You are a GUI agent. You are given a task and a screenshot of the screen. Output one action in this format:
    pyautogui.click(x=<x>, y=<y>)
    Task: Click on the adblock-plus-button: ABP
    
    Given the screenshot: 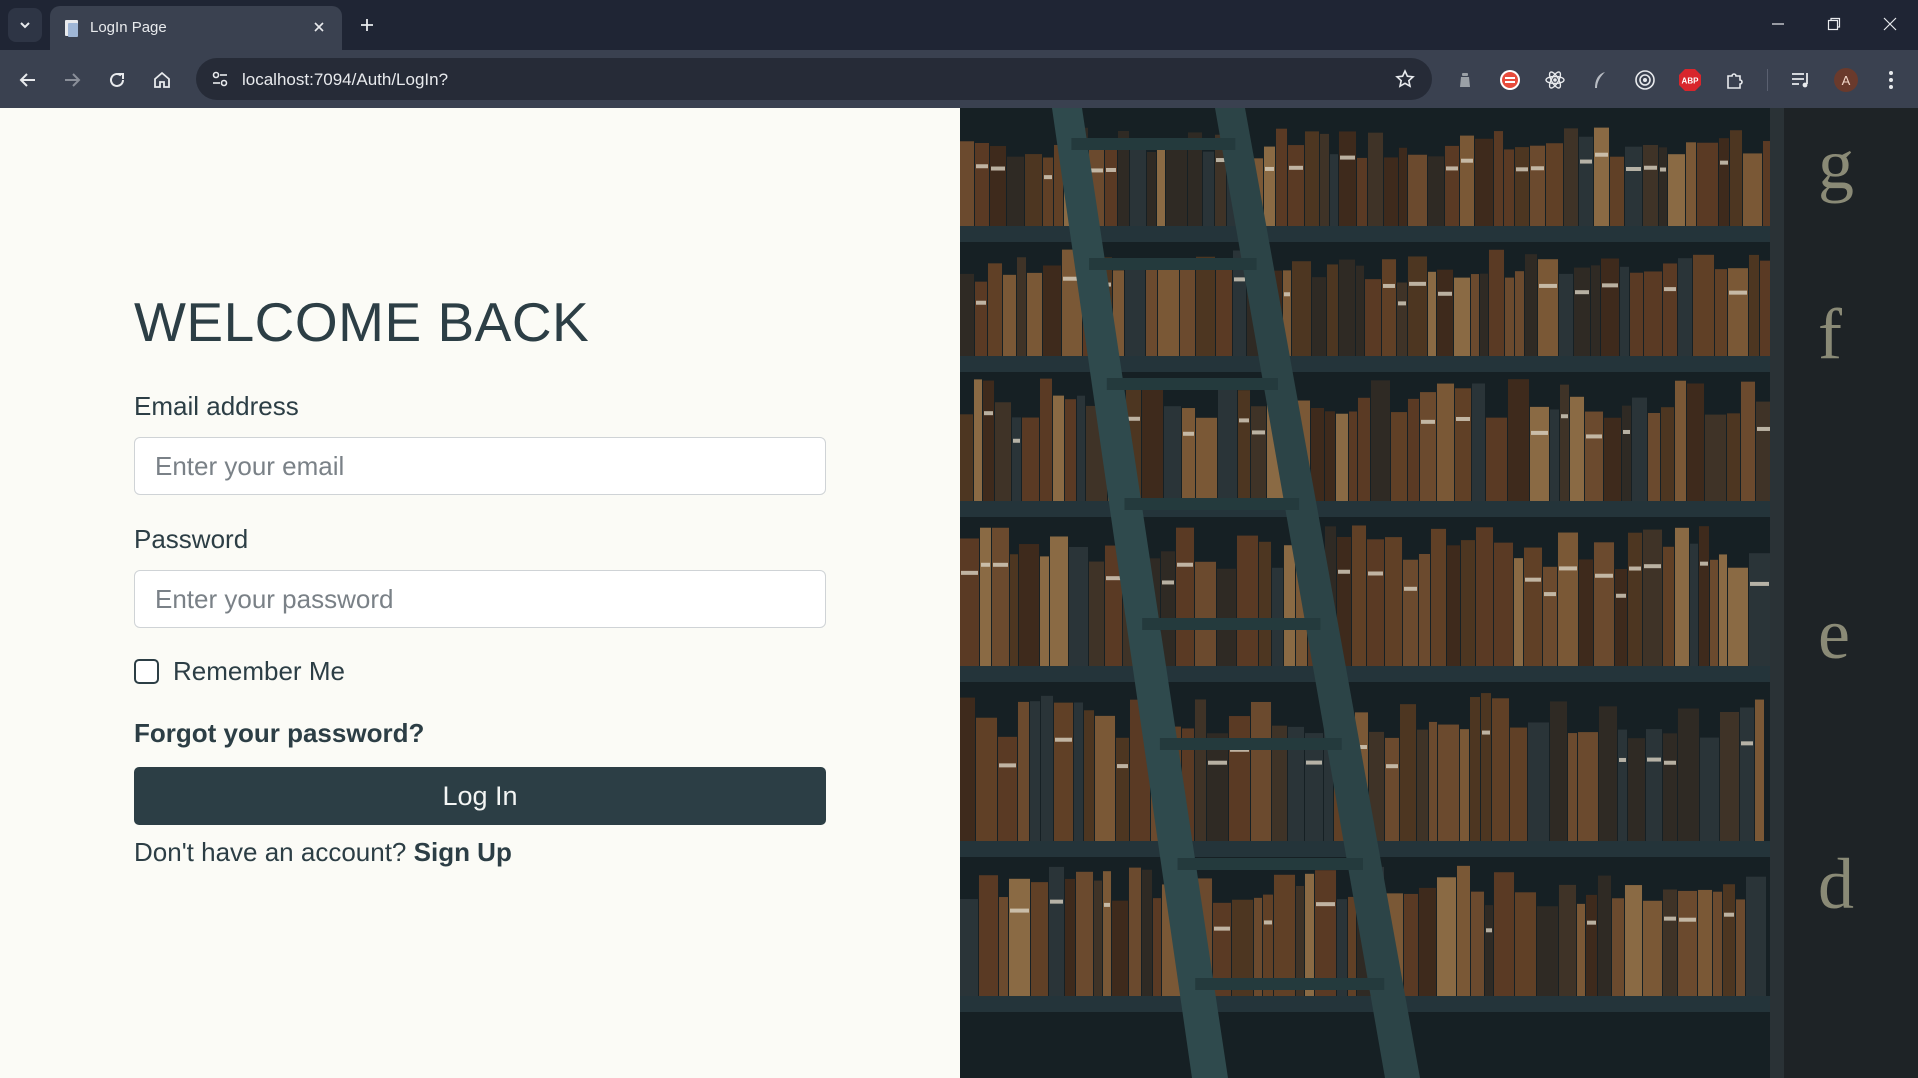 What is the action you would take?
    pyautogui.click(x=1690, y=80)
    